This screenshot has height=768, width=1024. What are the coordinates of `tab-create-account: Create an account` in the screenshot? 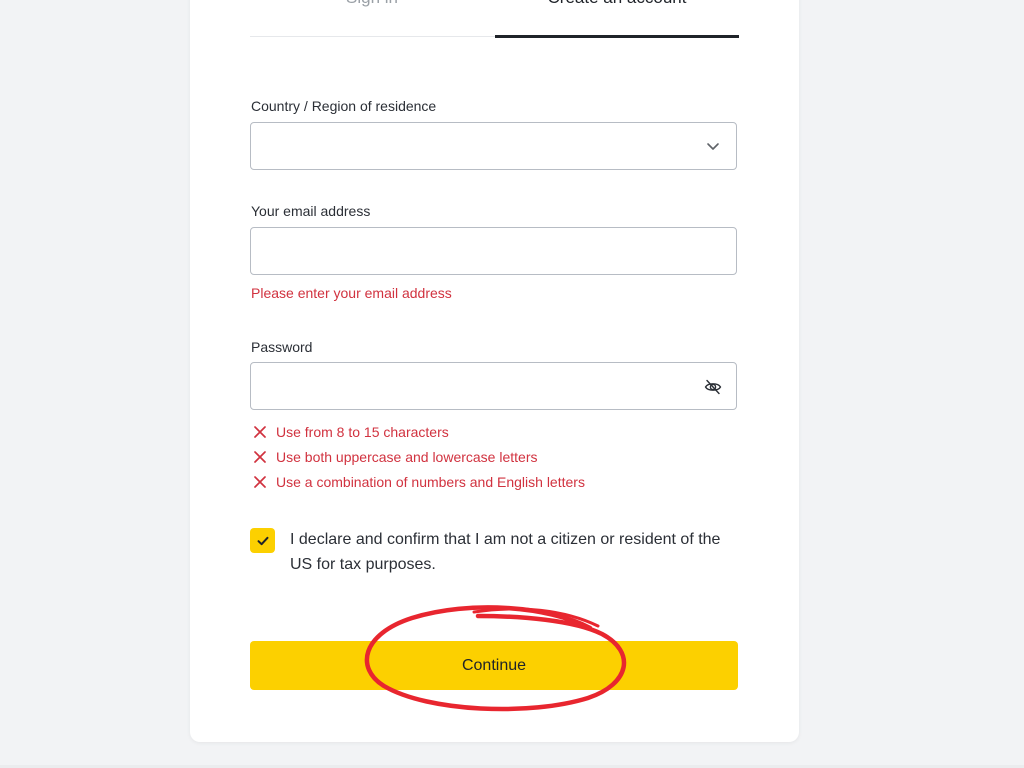 It's located at (617, 18).